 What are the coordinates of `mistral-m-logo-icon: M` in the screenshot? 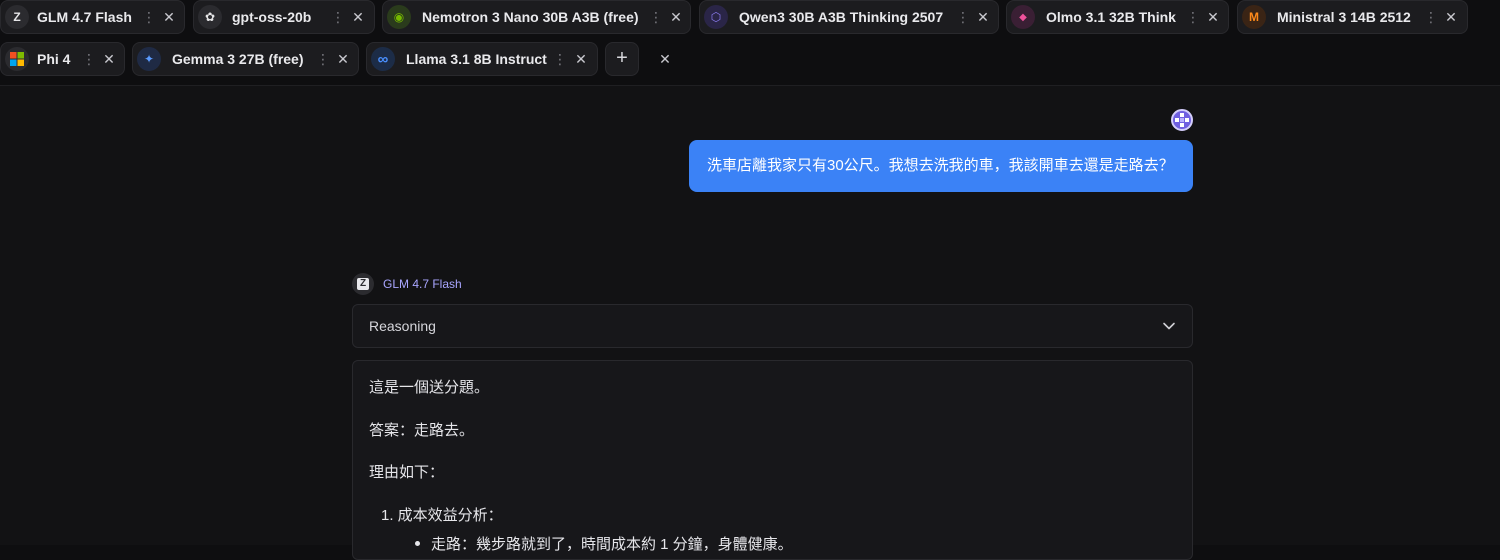 It's located at (1254, 17).